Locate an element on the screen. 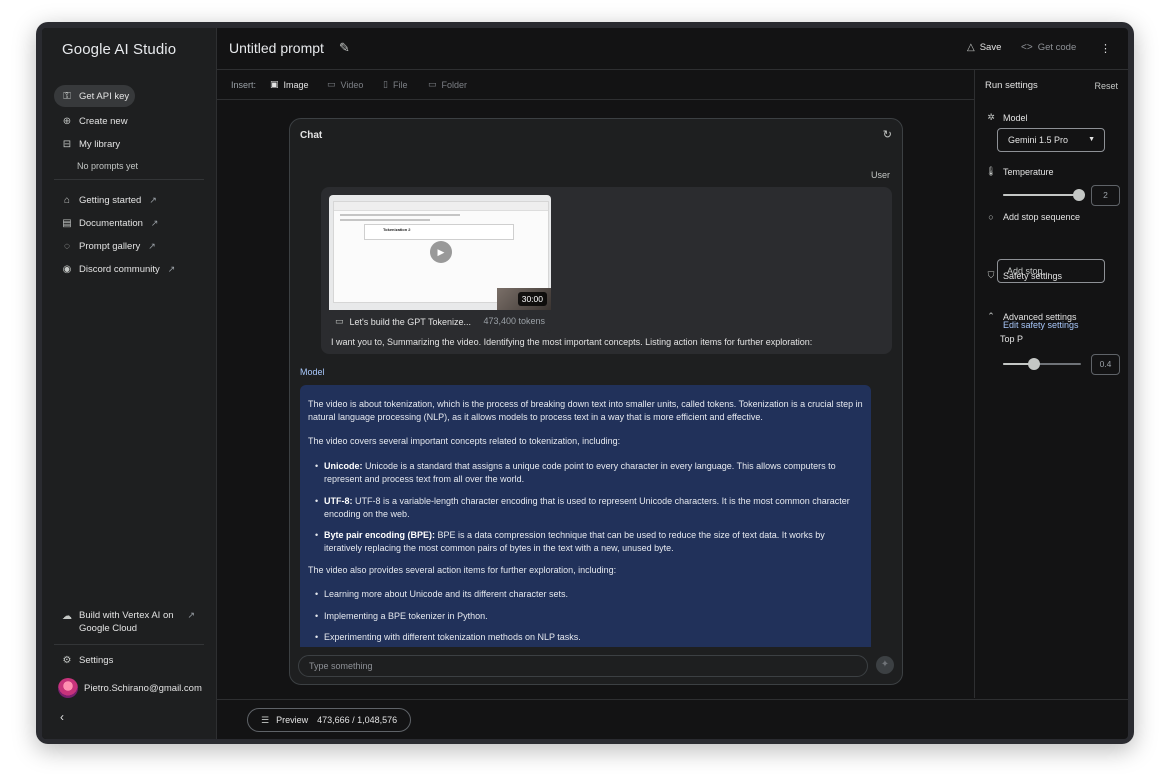 The width and height of the screenshot is (1170, 774). get-code-button: <> Get code is located at coordinates (1048, 47).